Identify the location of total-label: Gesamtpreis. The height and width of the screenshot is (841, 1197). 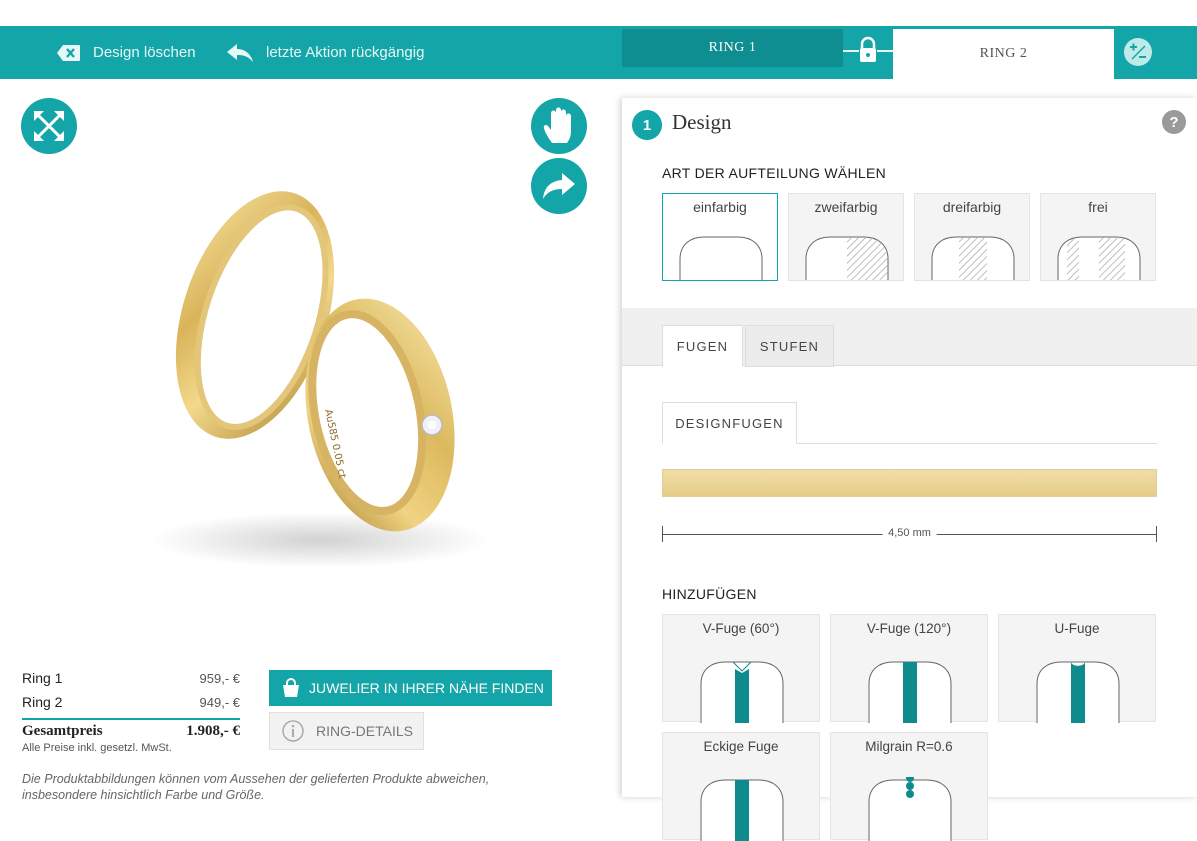
(62, 731).